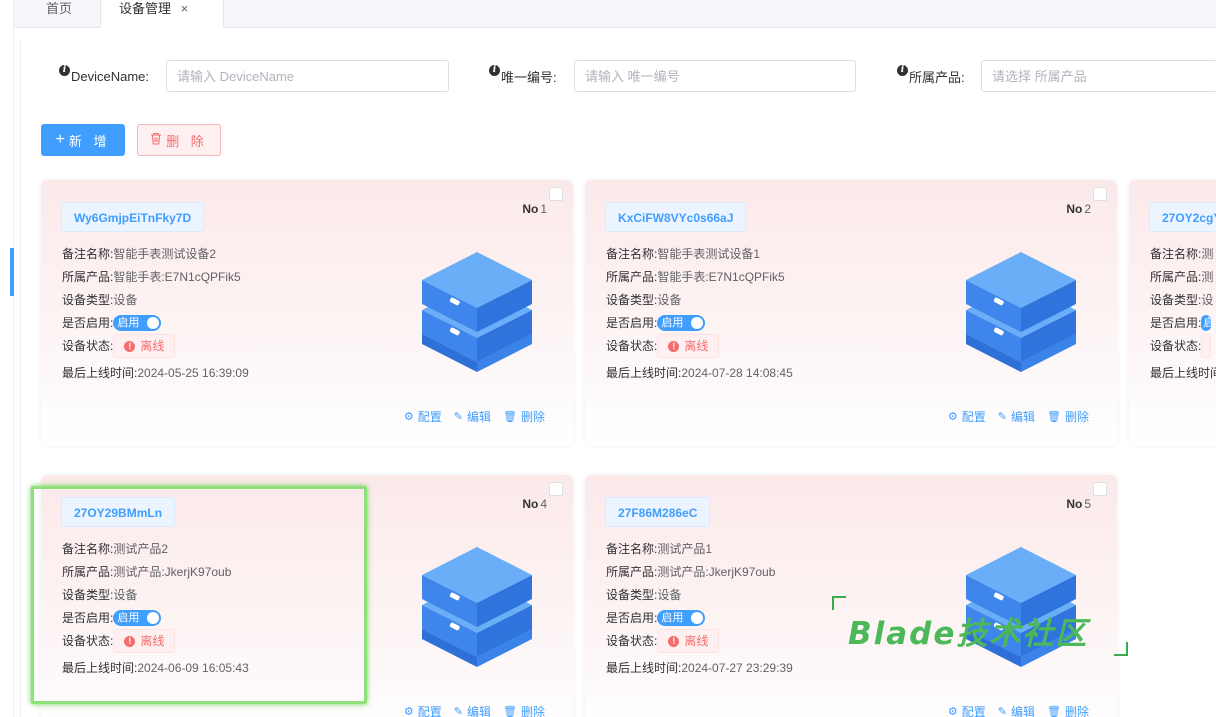 Image resolution: width=1216 pixels, height=717 pixels. What do you see at coordinates (737, 373) in the screenshot?
I see `last-online-value: 2024-07-28 14:08:45` at bounding box center [737, 373].